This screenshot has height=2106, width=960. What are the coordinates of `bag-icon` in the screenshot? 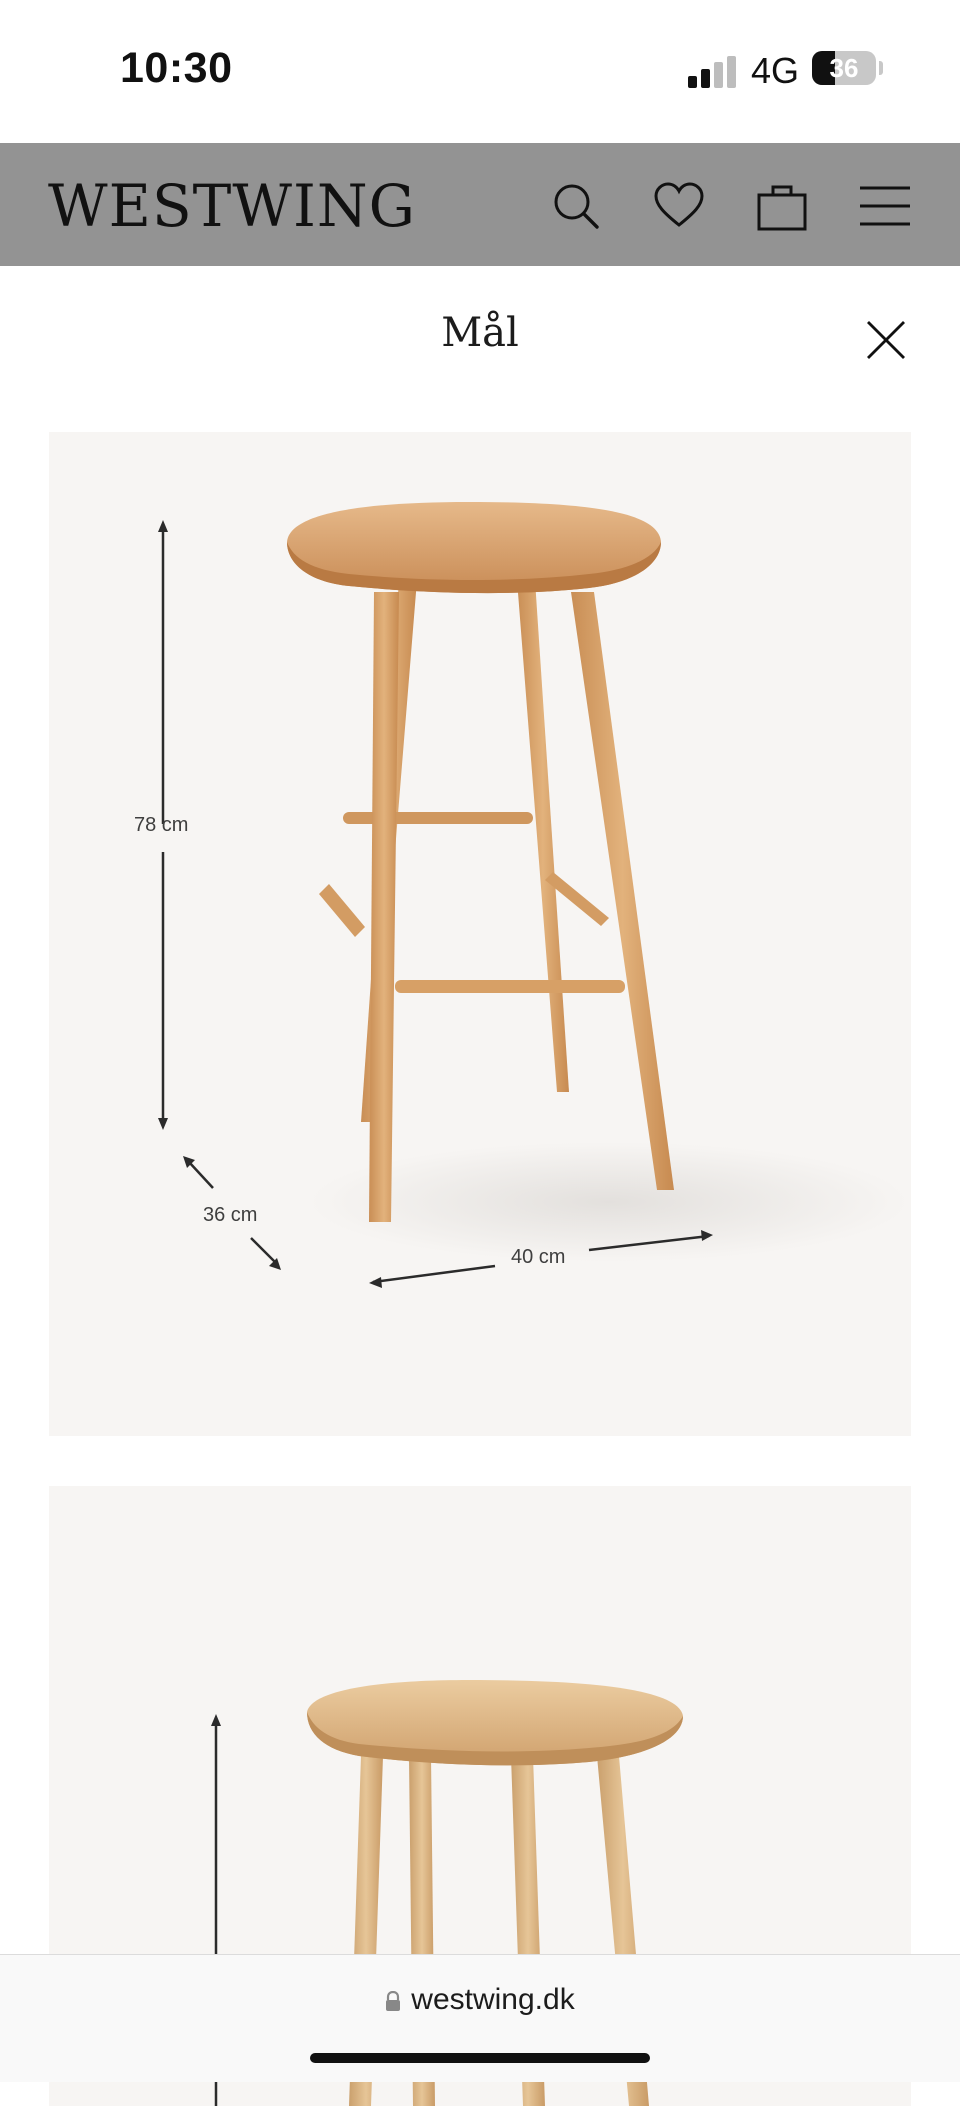 It's located at (782, 206).